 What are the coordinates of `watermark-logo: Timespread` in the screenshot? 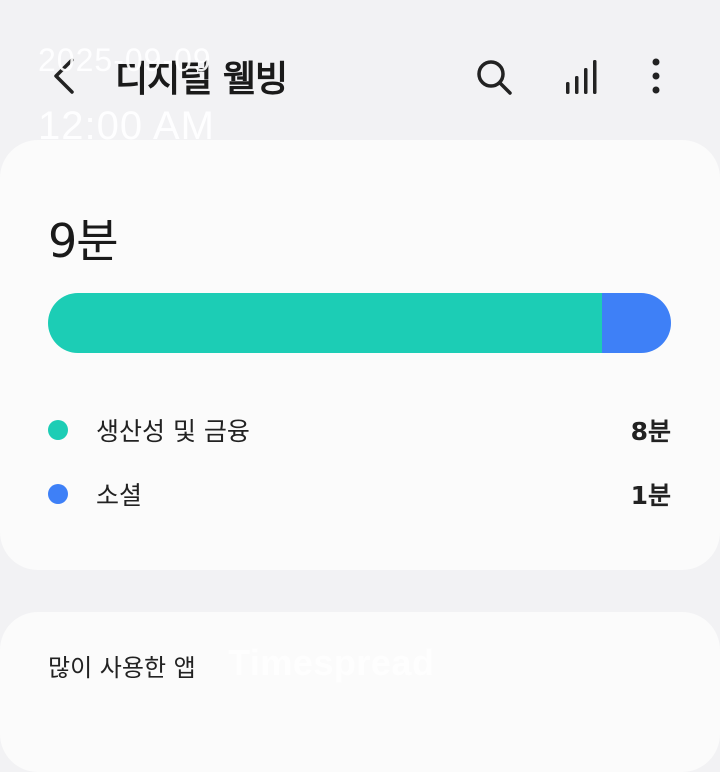 It's located at (331, 662).